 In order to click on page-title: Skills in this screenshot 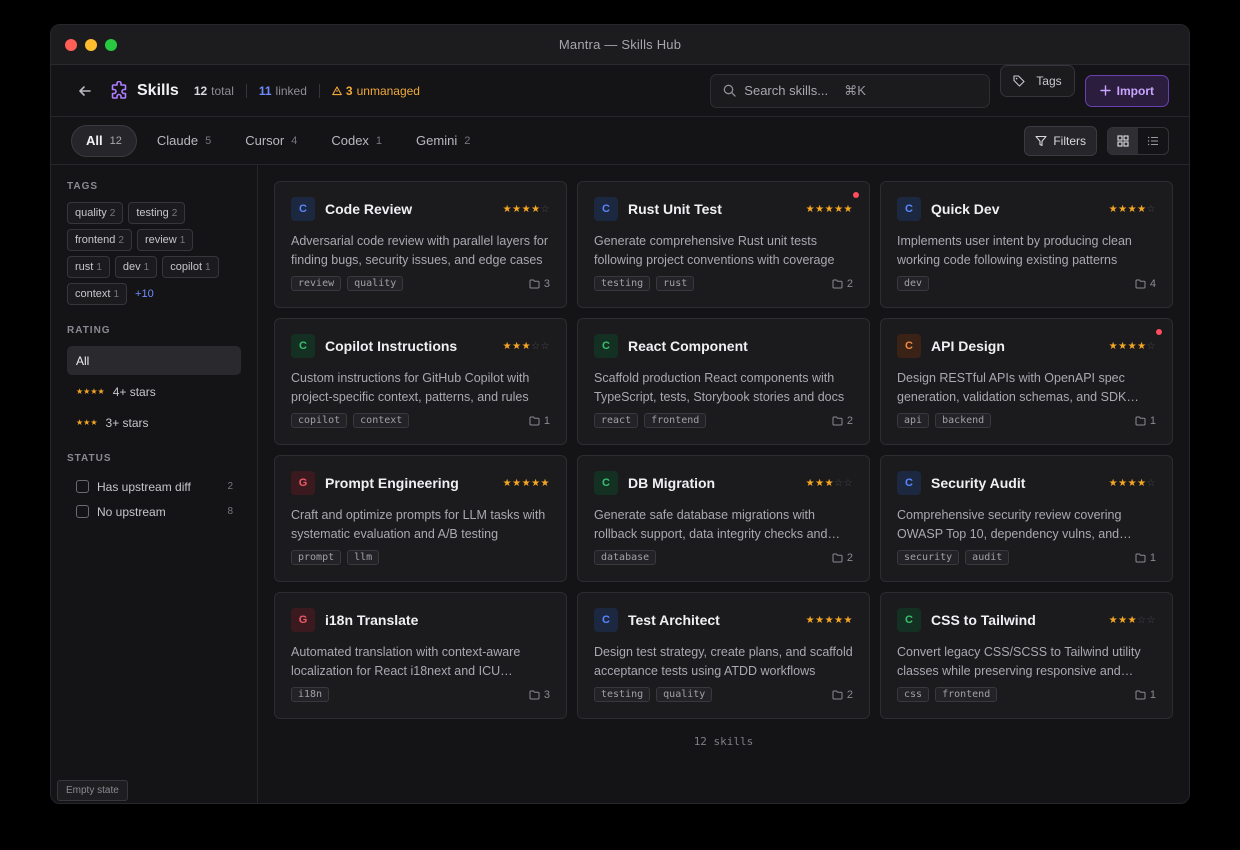, I will do `click(158, 90)`.